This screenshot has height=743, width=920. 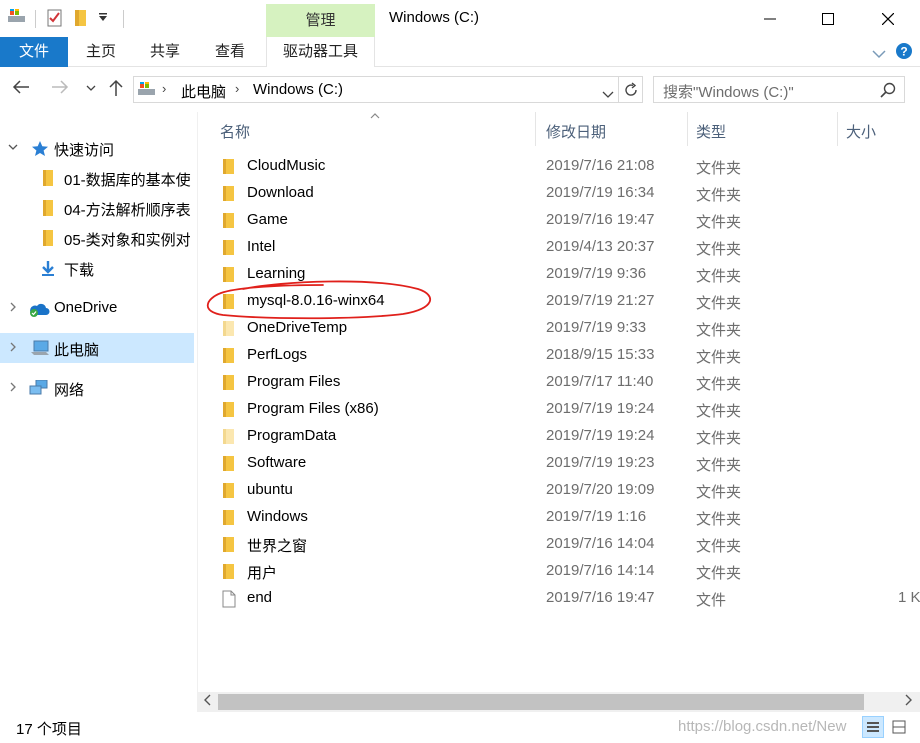 What do you see at coordinates (97, 388) in the screenshot?
I see `nav-network: 网络` at bounding box center [97, 388].